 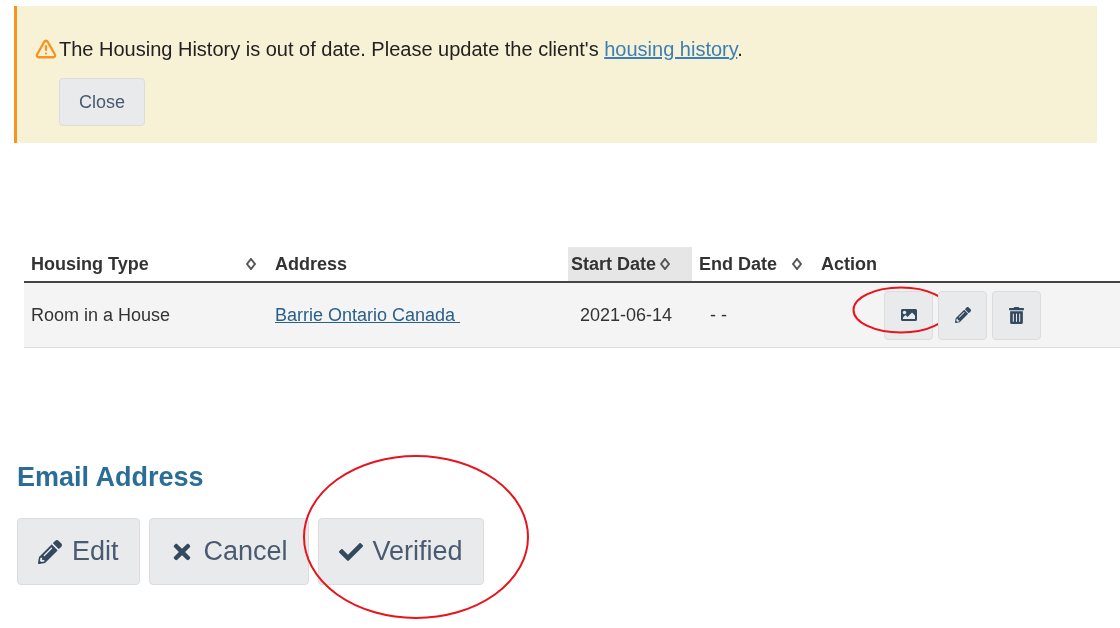 What do you see at coordinates (102, 102) in the screenshot?
I see `close-button: Close` at bounding box center [102, 102].